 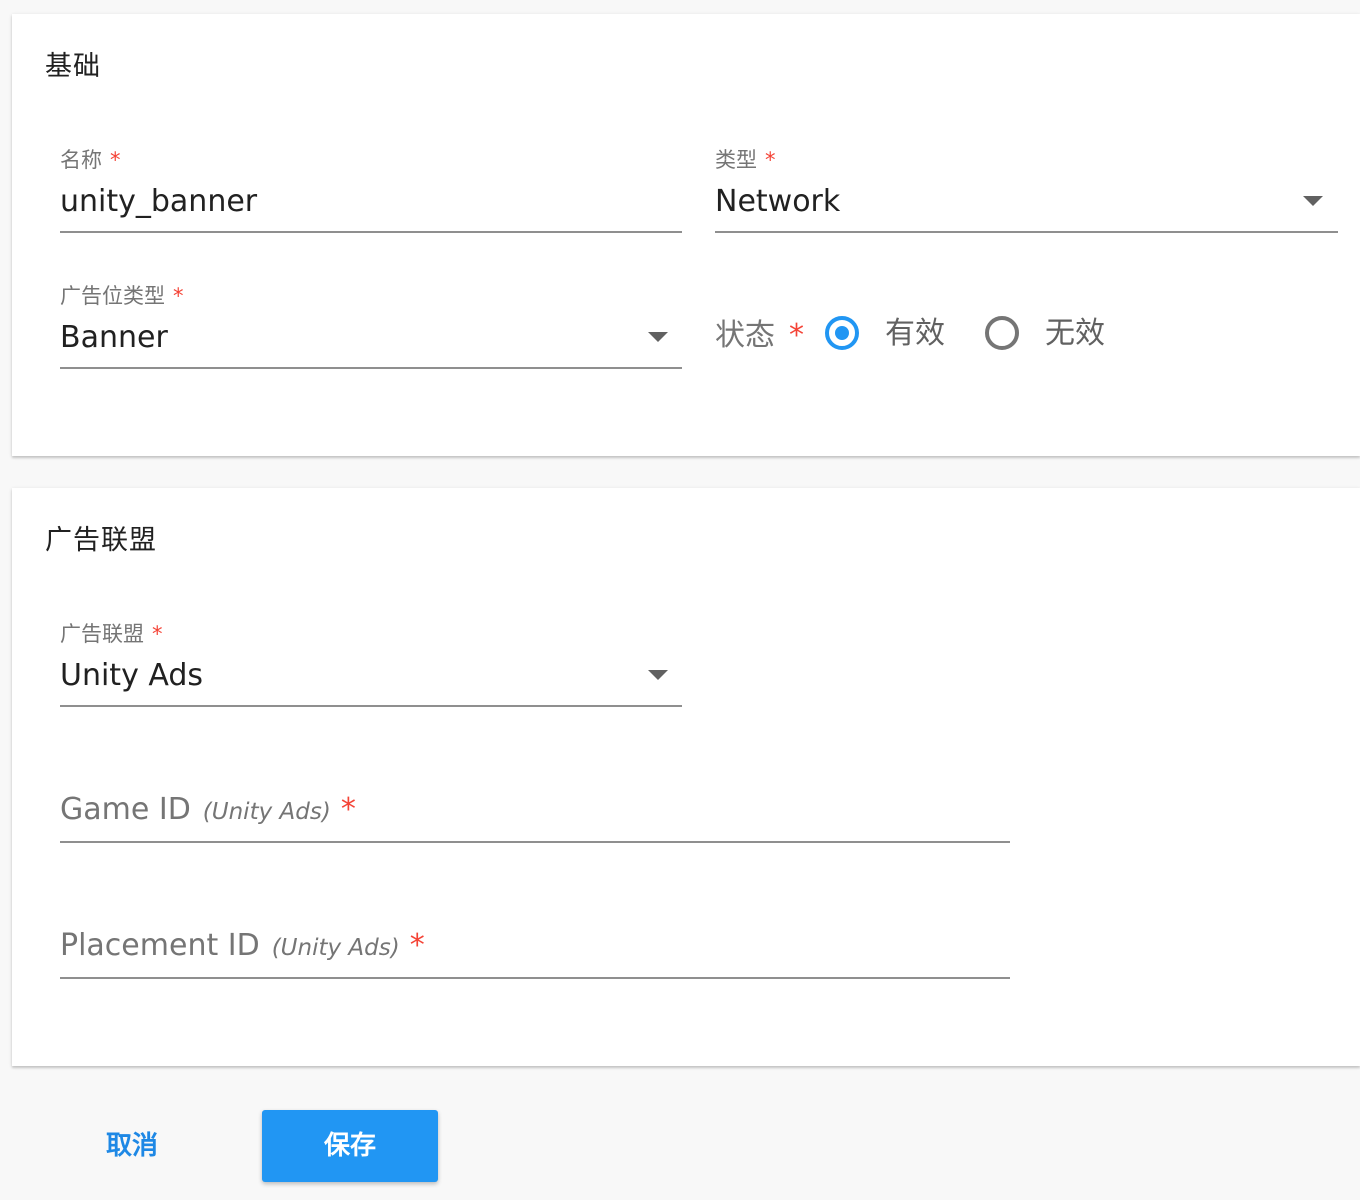 What do you see at coordinates (1075, 334) in the screenshot?
I see `status-option-invalid-label: 无效` at bounding box center [1075, 334].